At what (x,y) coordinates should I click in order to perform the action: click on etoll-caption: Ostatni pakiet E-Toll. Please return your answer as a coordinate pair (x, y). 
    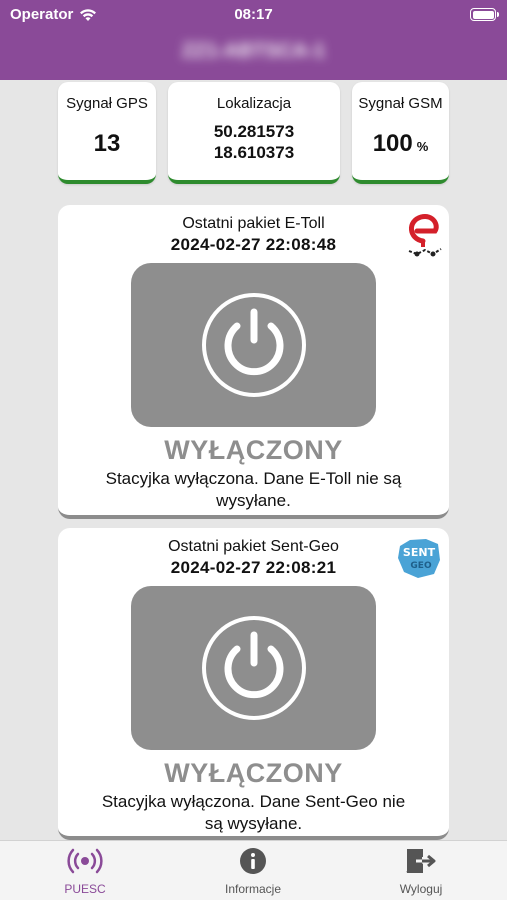
    Looking at the image, I should click on (253, 223).